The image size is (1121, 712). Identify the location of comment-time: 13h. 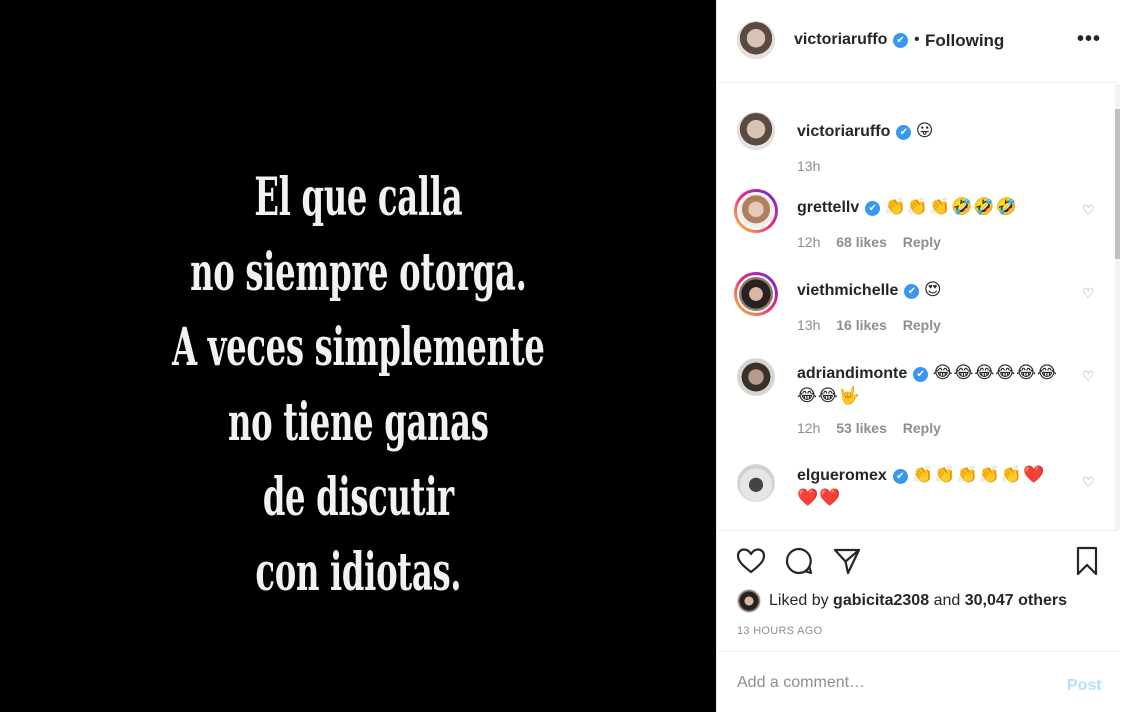
(808, 325).